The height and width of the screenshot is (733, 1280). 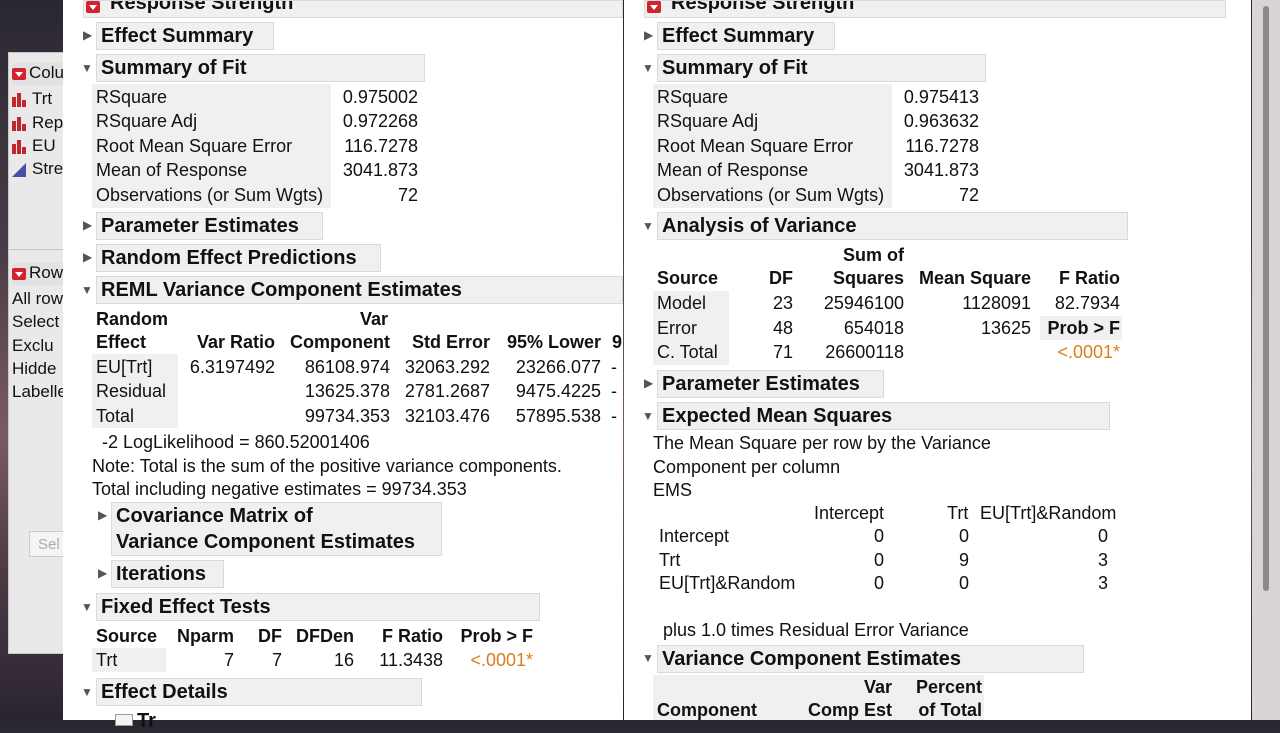 I want to click on fet-col-dfden: DFDen, so click(x=325, y=636).